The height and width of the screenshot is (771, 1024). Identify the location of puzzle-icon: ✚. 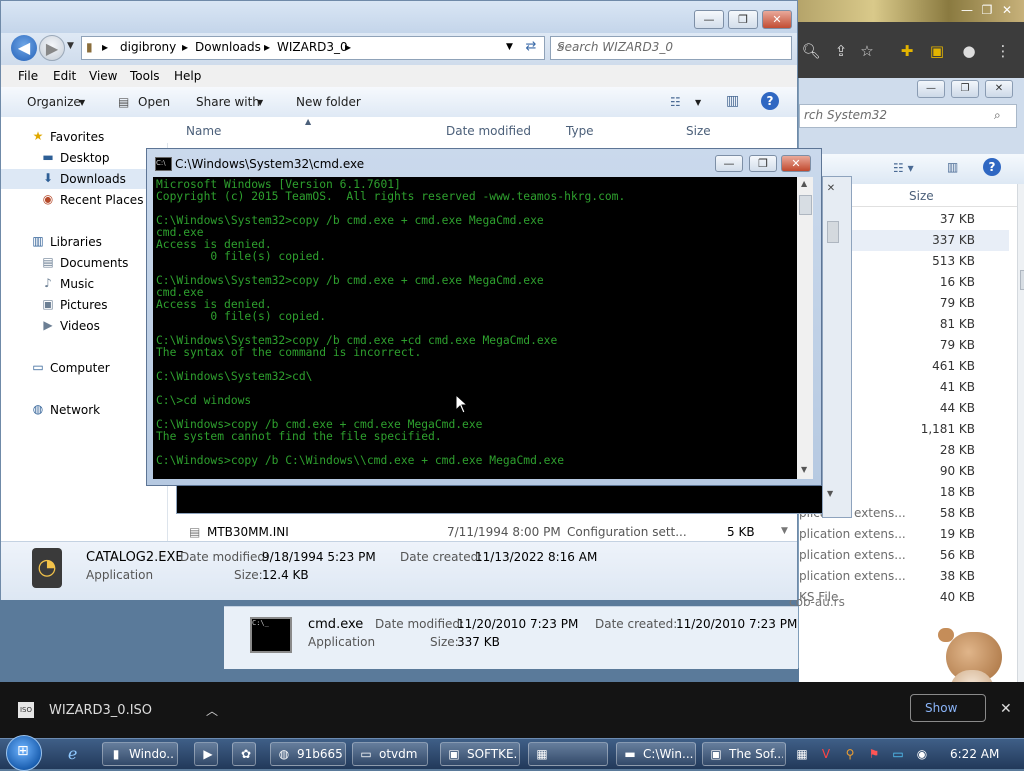
(907, 51).